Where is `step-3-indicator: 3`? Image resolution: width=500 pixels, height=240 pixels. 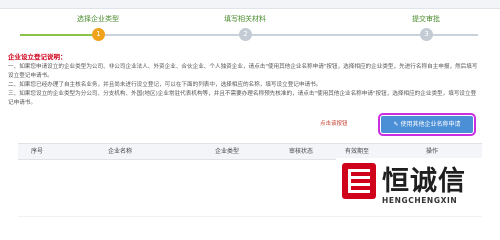
step-3-indicator: 3 is located at coordinates (426, 34).